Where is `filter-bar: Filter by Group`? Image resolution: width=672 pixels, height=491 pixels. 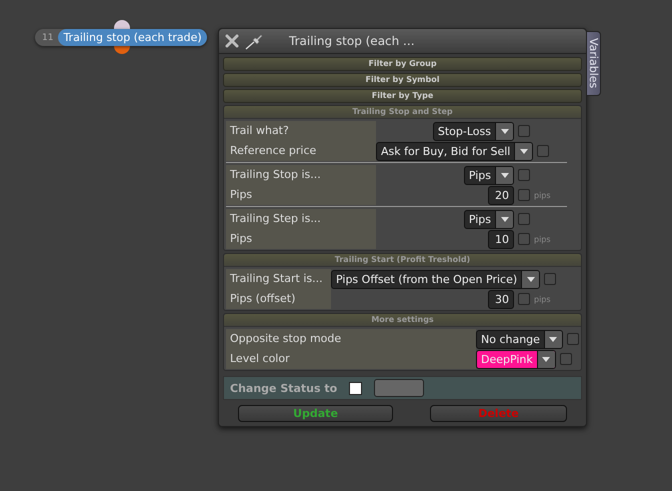
filter-bar: Filter by Group is located at coordinates (402, 64).